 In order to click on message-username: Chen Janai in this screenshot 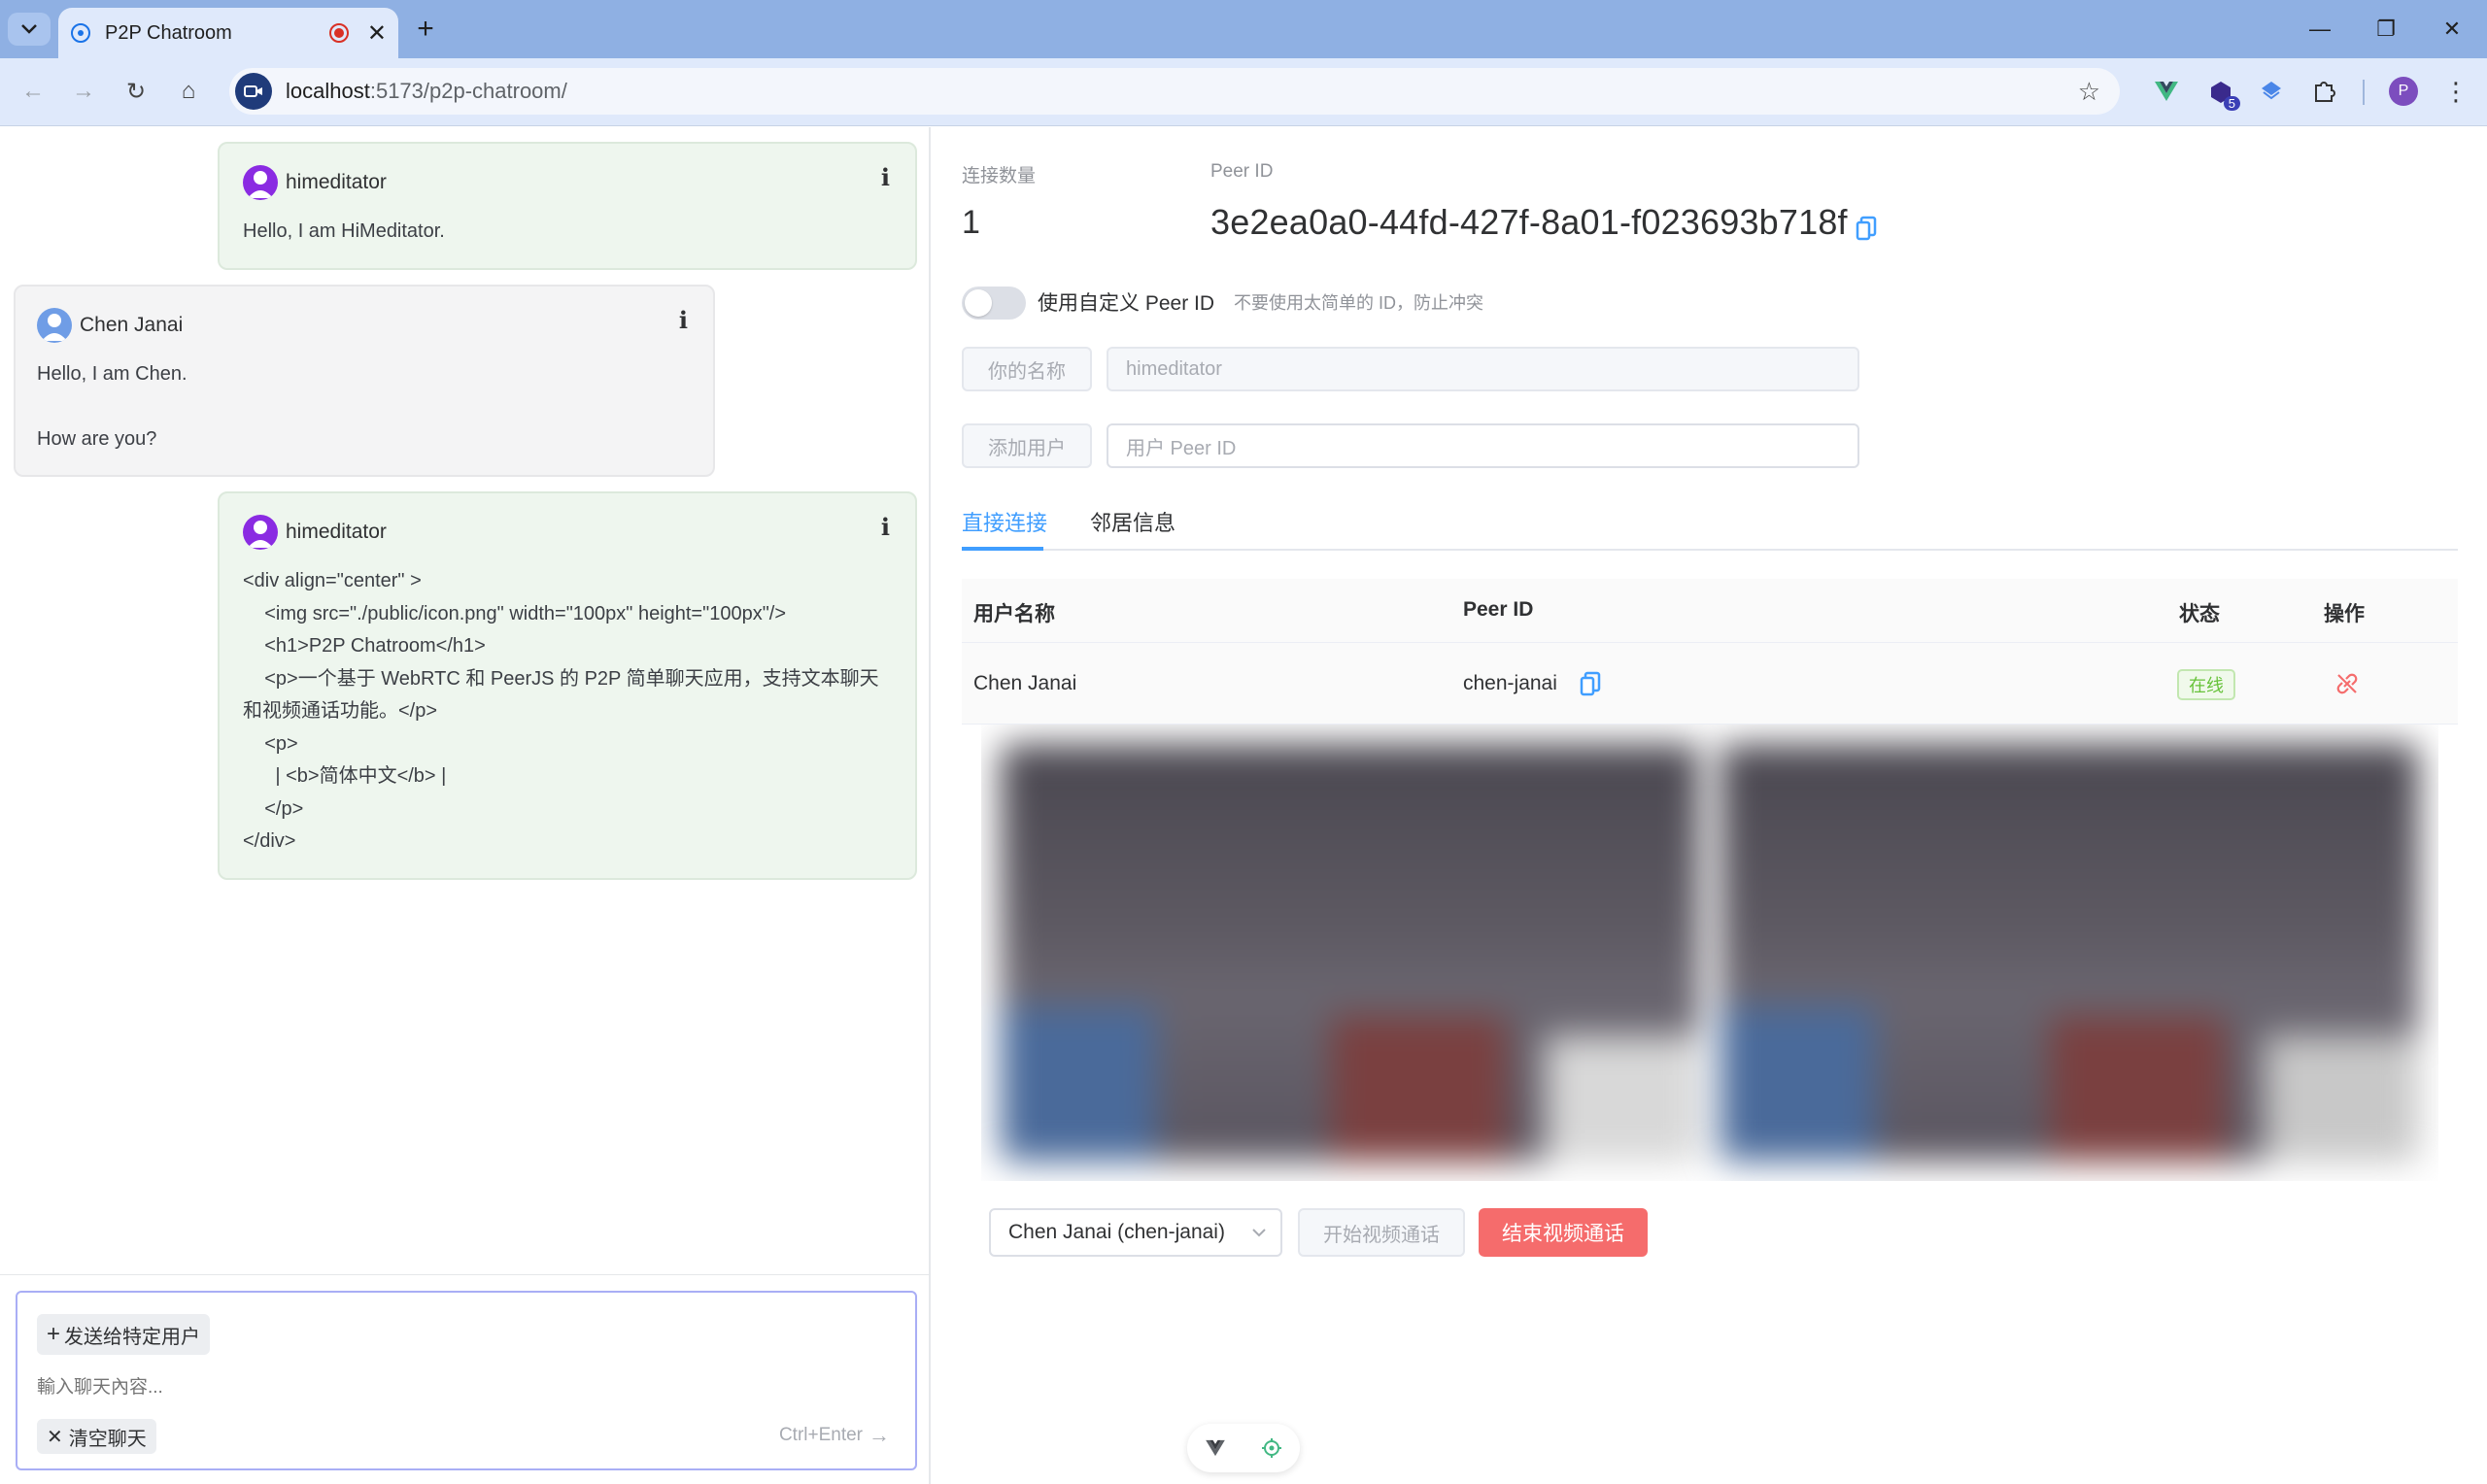, I will do `click(132, 325)`.